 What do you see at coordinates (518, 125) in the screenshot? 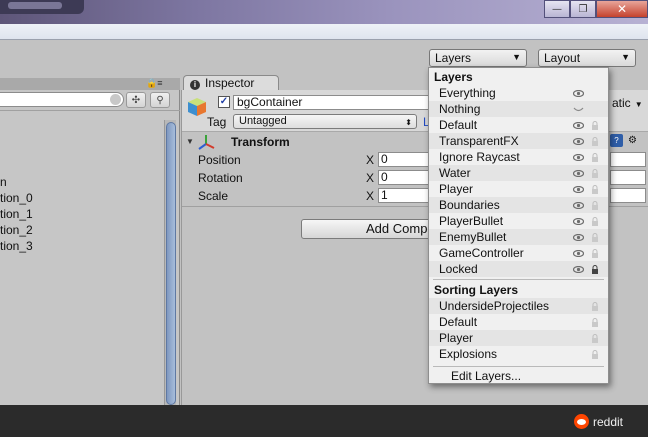
I see `layer-item-default: Default` at bounding box center [518, 125].